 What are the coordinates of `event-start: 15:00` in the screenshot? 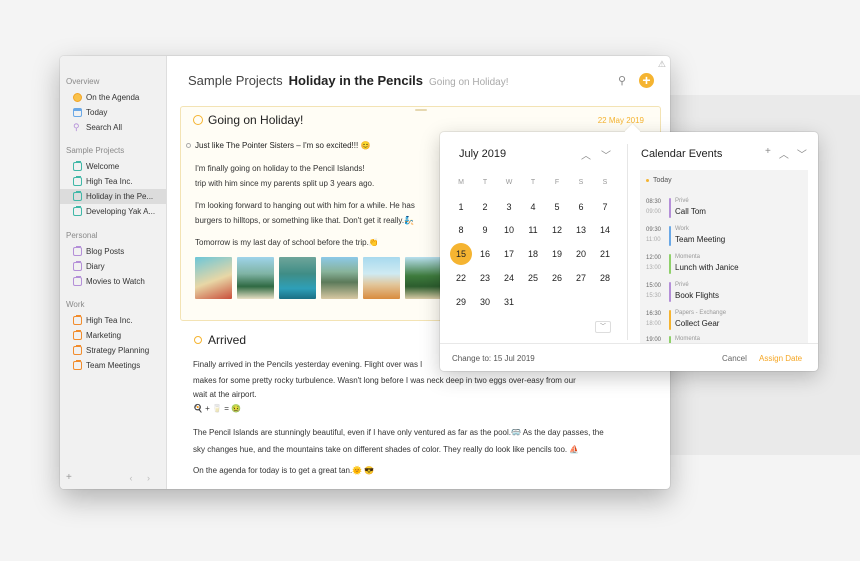 It's located at (654, 286).